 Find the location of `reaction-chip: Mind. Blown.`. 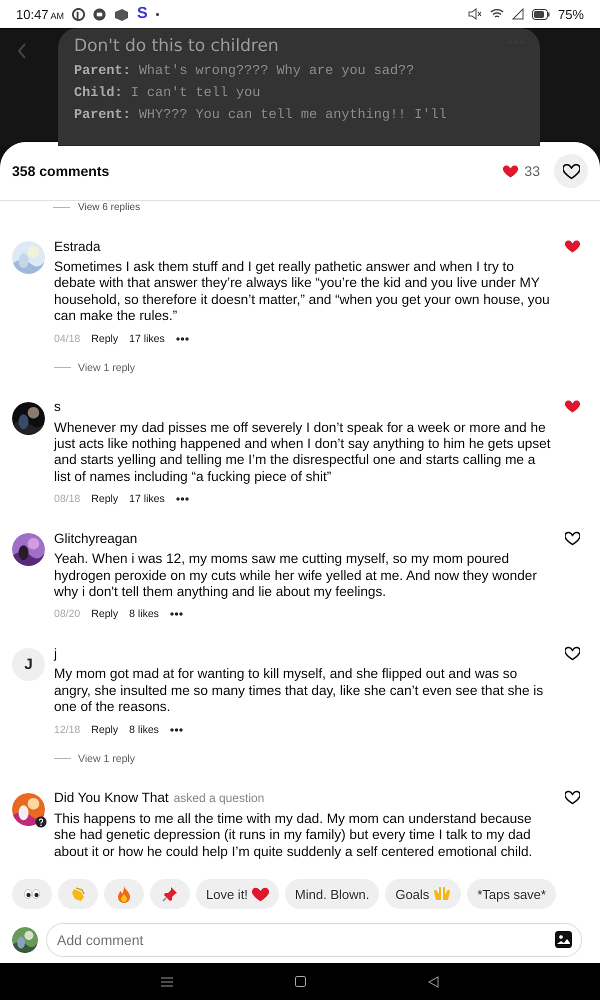

reaction-chip: Mind. Blown. is located at coordinates (332, 894).